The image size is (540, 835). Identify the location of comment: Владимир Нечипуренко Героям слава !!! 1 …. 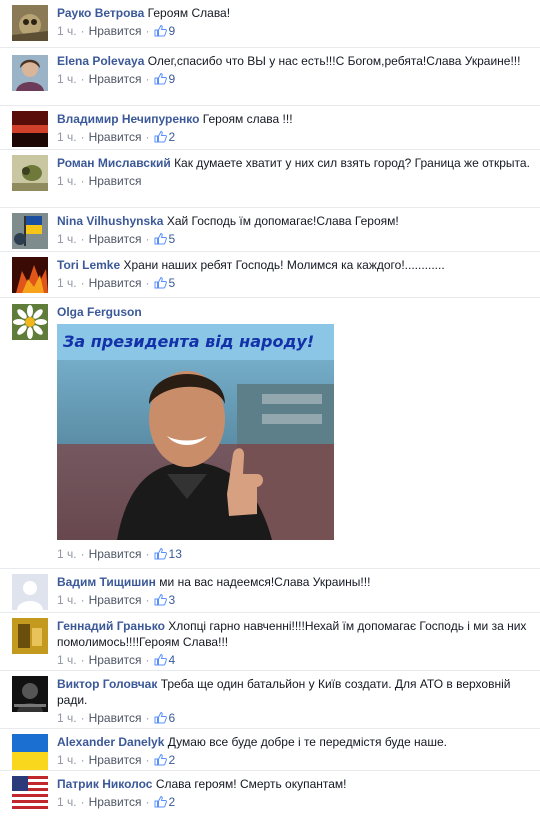
(270, 128).